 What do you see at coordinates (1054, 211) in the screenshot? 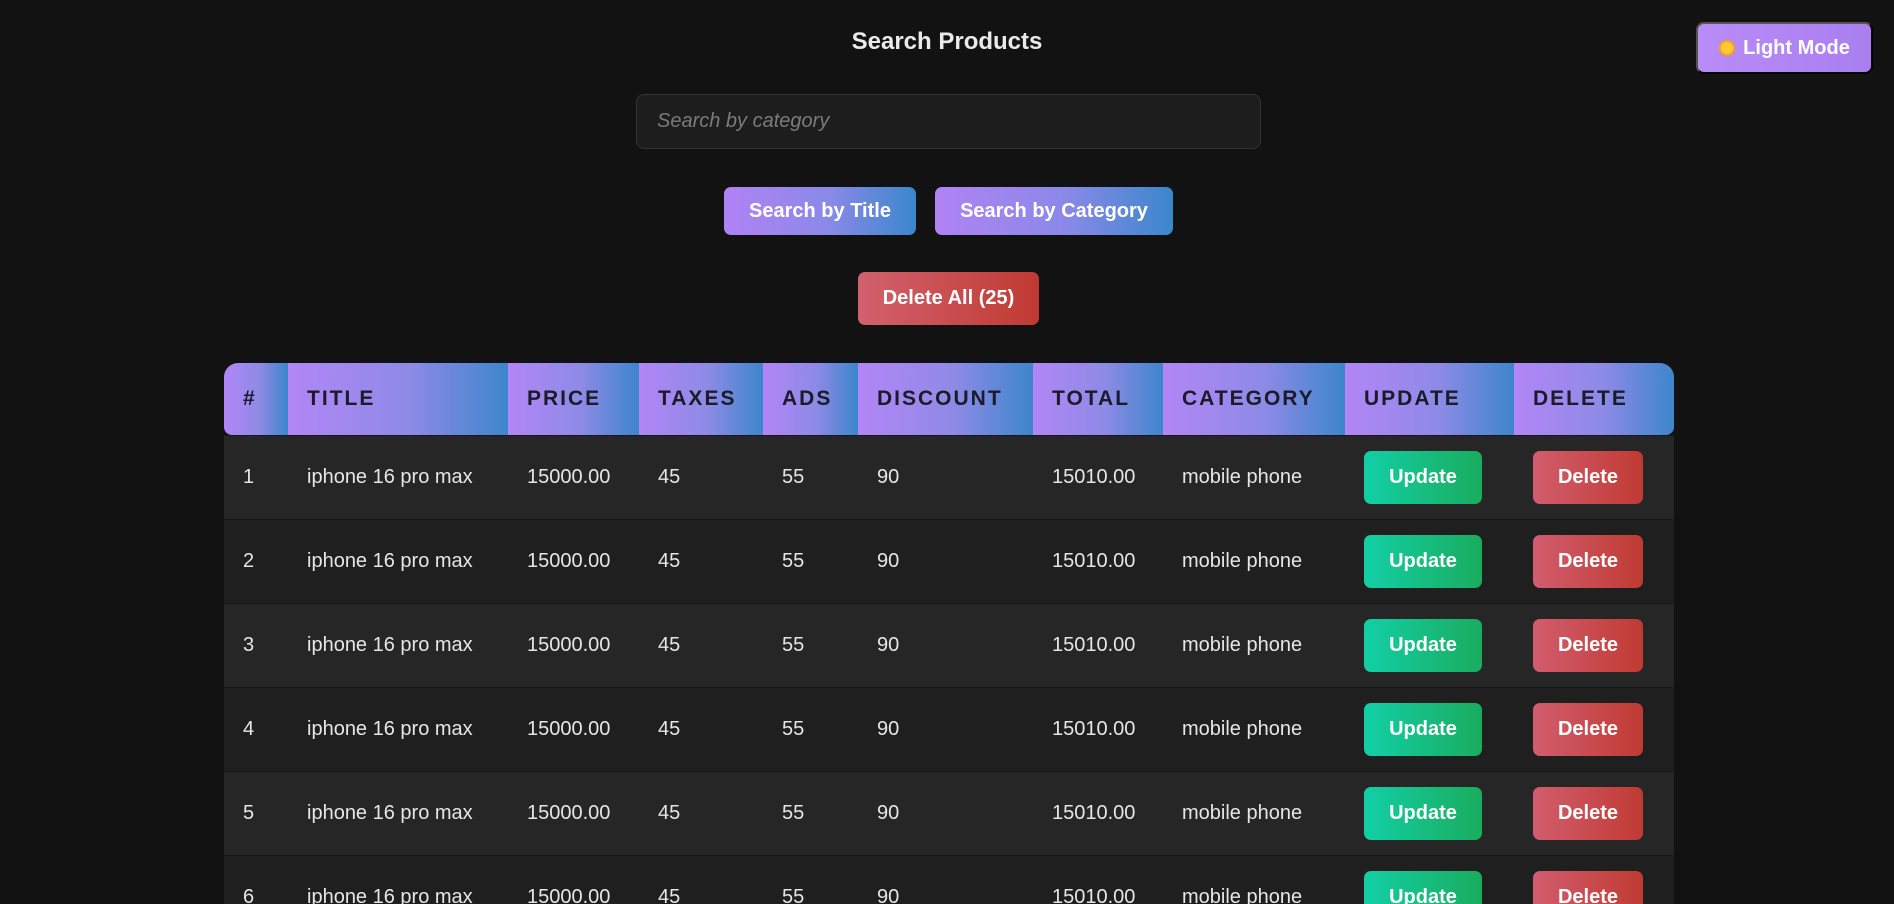
I see `search-by-category-button: Search by Category` at bounding box center [1054, 211].